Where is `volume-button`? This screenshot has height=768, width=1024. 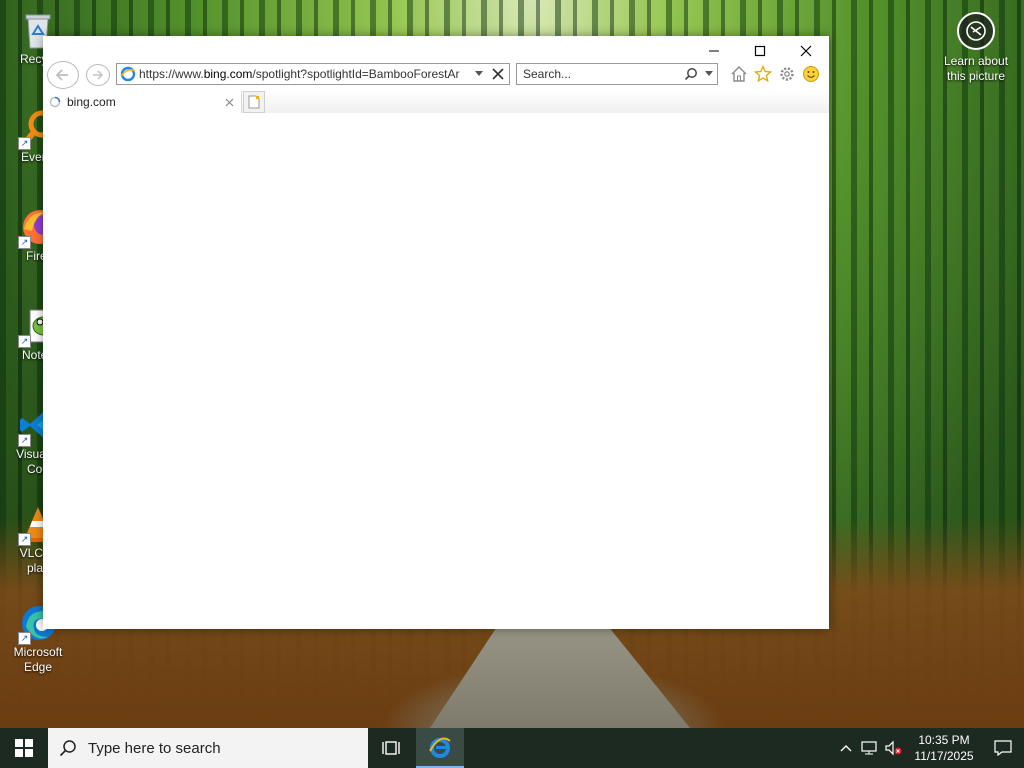 volume-button is located at coordinates (894, 748).